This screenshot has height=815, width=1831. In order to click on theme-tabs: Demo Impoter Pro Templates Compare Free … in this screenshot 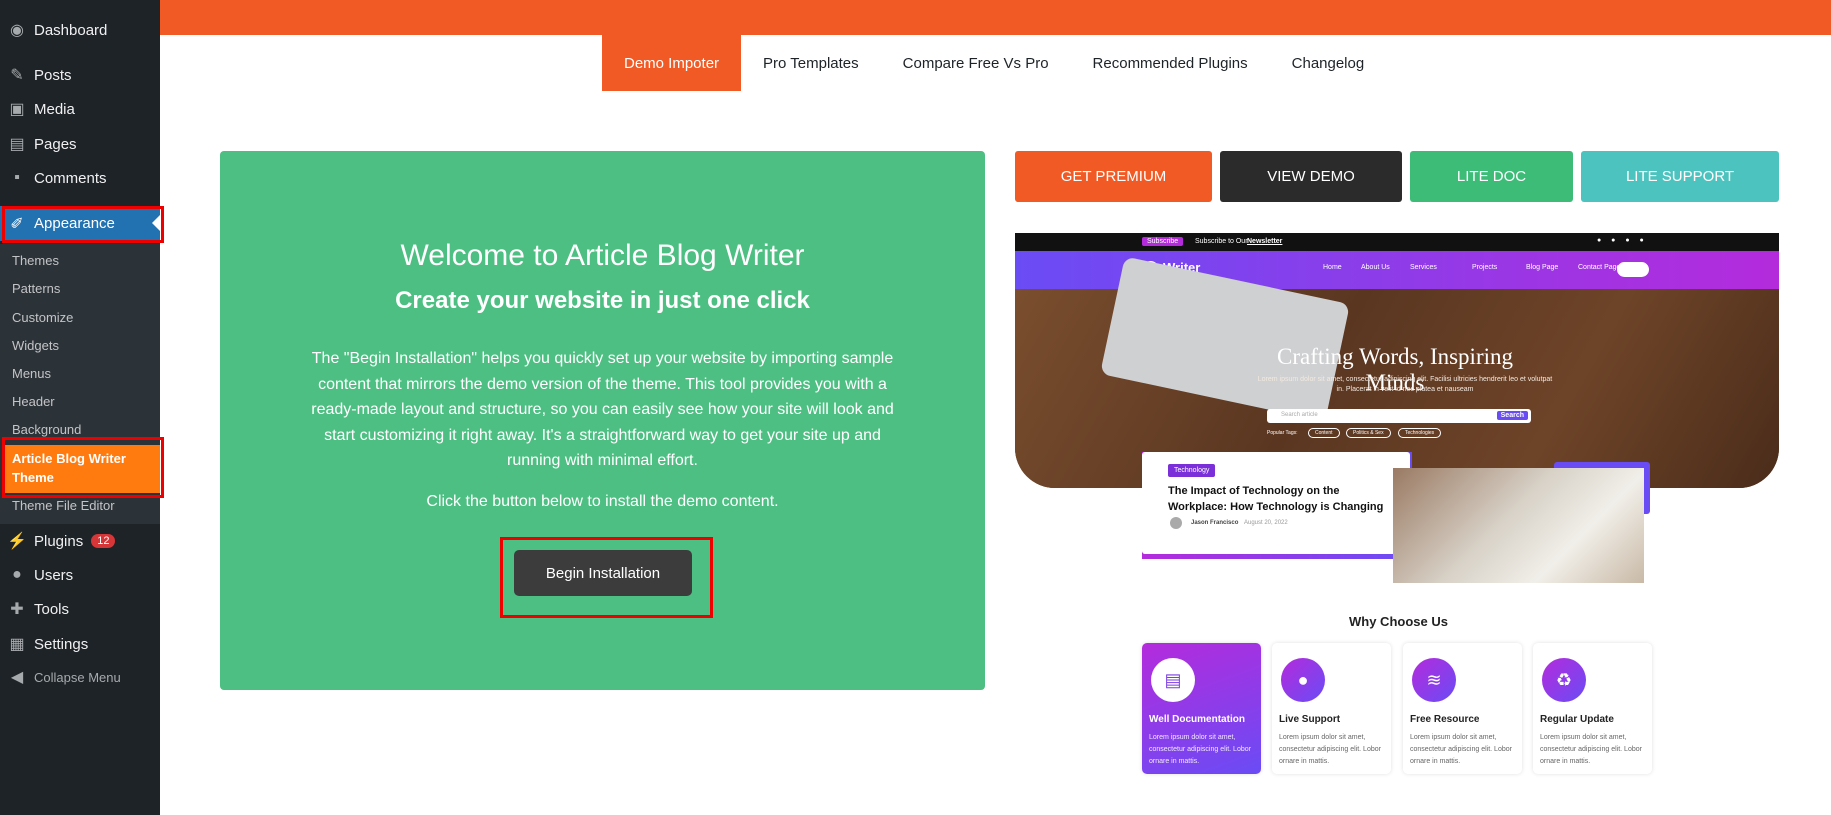, I will do `click(994, 63)`.